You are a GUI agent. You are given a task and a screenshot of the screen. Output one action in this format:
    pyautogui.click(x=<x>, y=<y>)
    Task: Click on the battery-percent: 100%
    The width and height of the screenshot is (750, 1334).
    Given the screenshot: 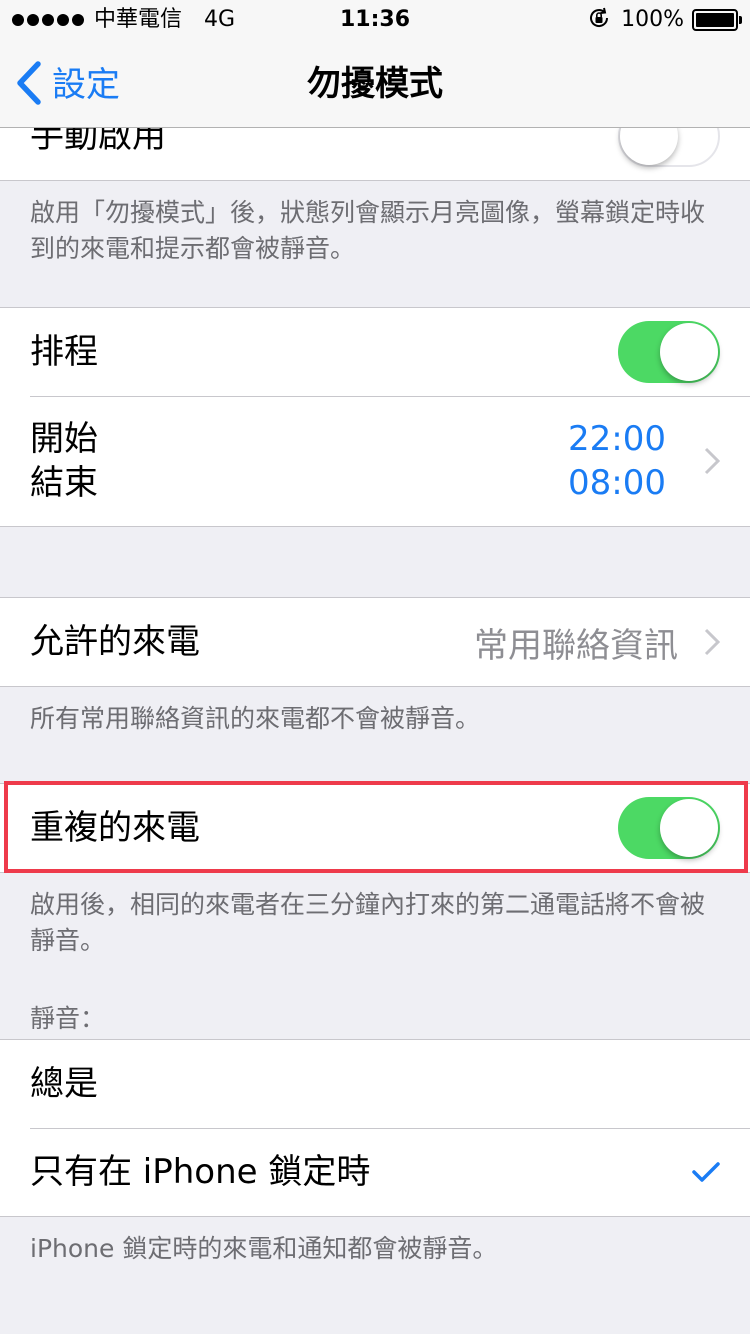 What is the action you would take?
    pyautogui.click(x=652, y=19)
    